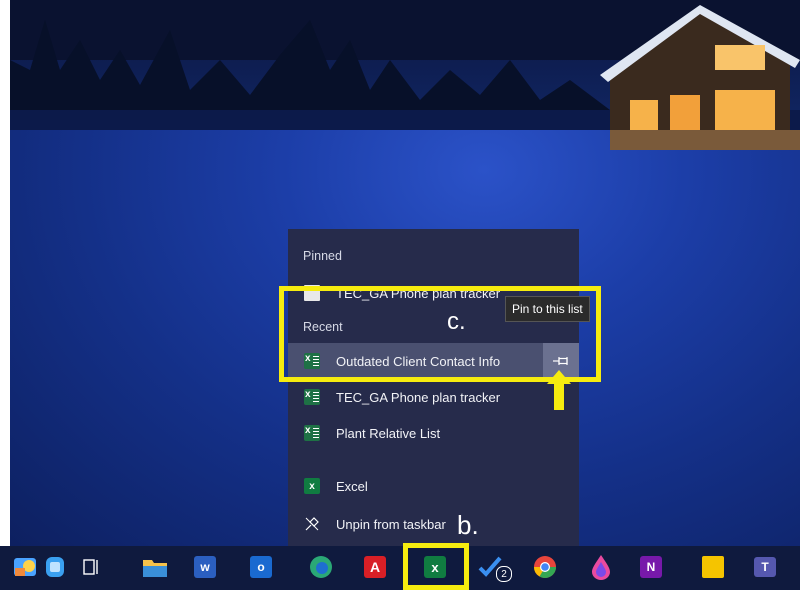 Image resolution: width=800 pixels, height=590 pixels. I want to click on arrow-up-icon, so click(559, 390).